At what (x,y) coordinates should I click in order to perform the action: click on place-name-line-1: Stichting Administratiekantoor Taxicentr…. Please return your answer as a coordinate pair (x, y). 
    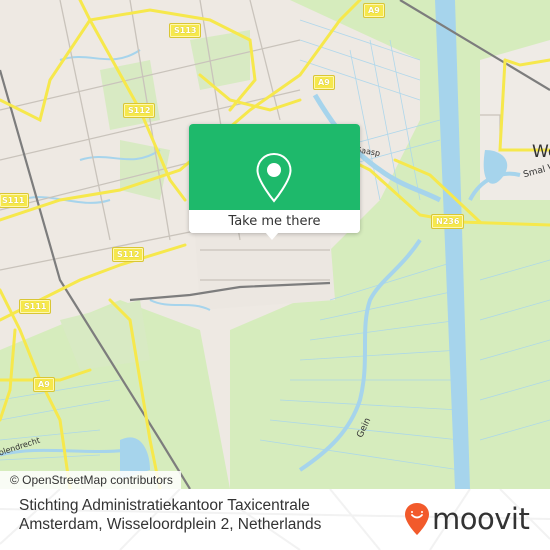
    Looking at the image, I should click on (164, 505).